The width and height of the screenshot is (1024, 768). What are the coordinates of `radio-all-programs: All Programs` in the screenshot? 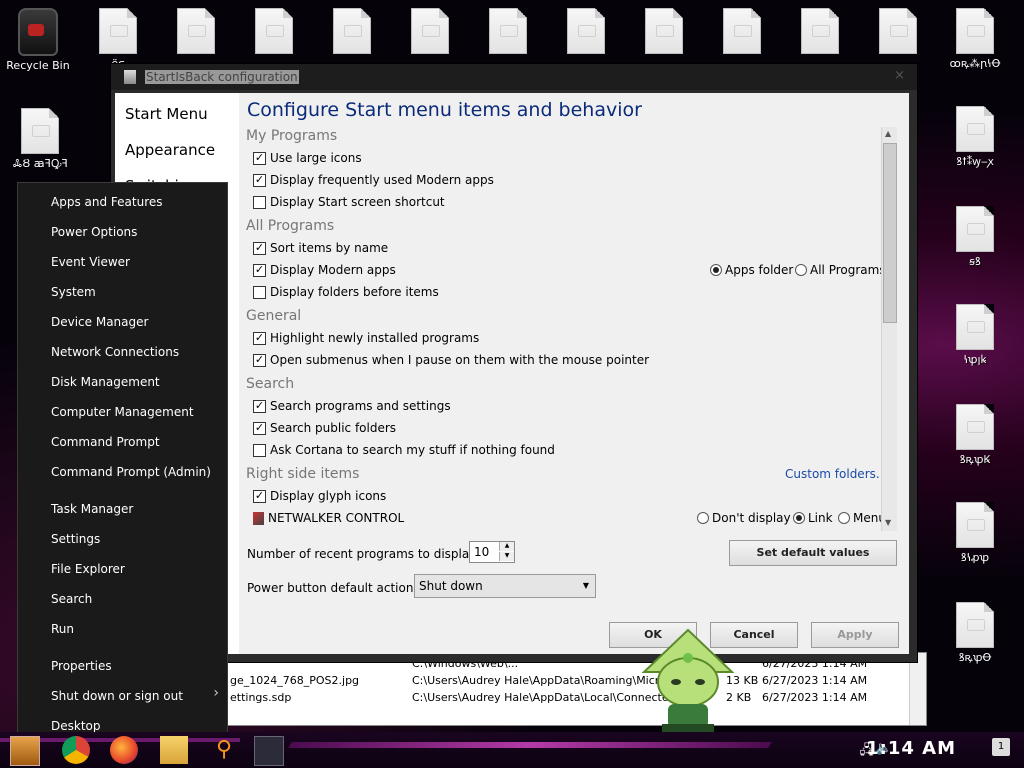 It's located at (840, 270).